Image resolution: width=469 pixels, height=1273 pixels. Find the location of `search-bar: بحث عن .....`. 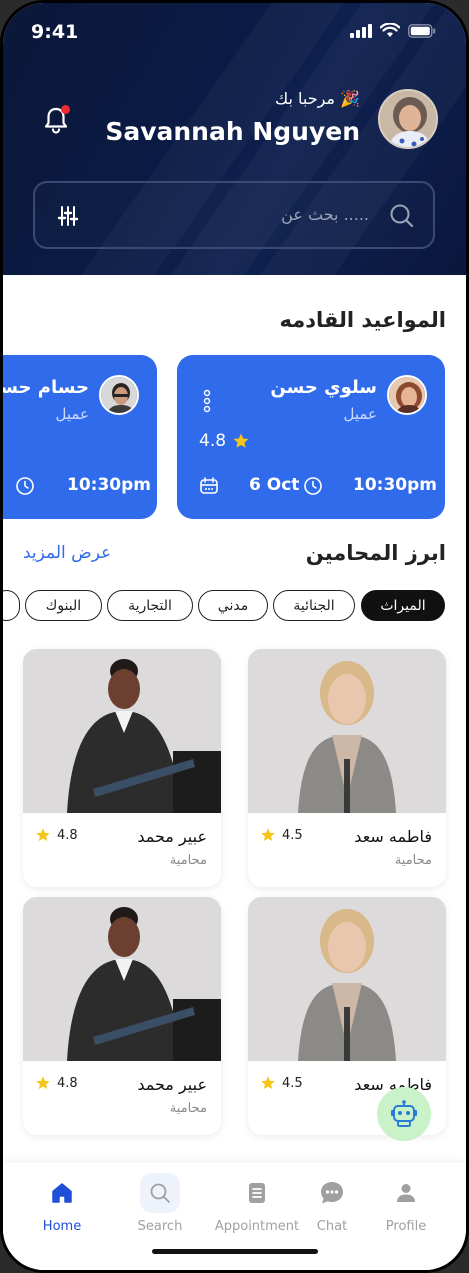

search-bar: بحث عن ..... is located at coordinates (234, 215).